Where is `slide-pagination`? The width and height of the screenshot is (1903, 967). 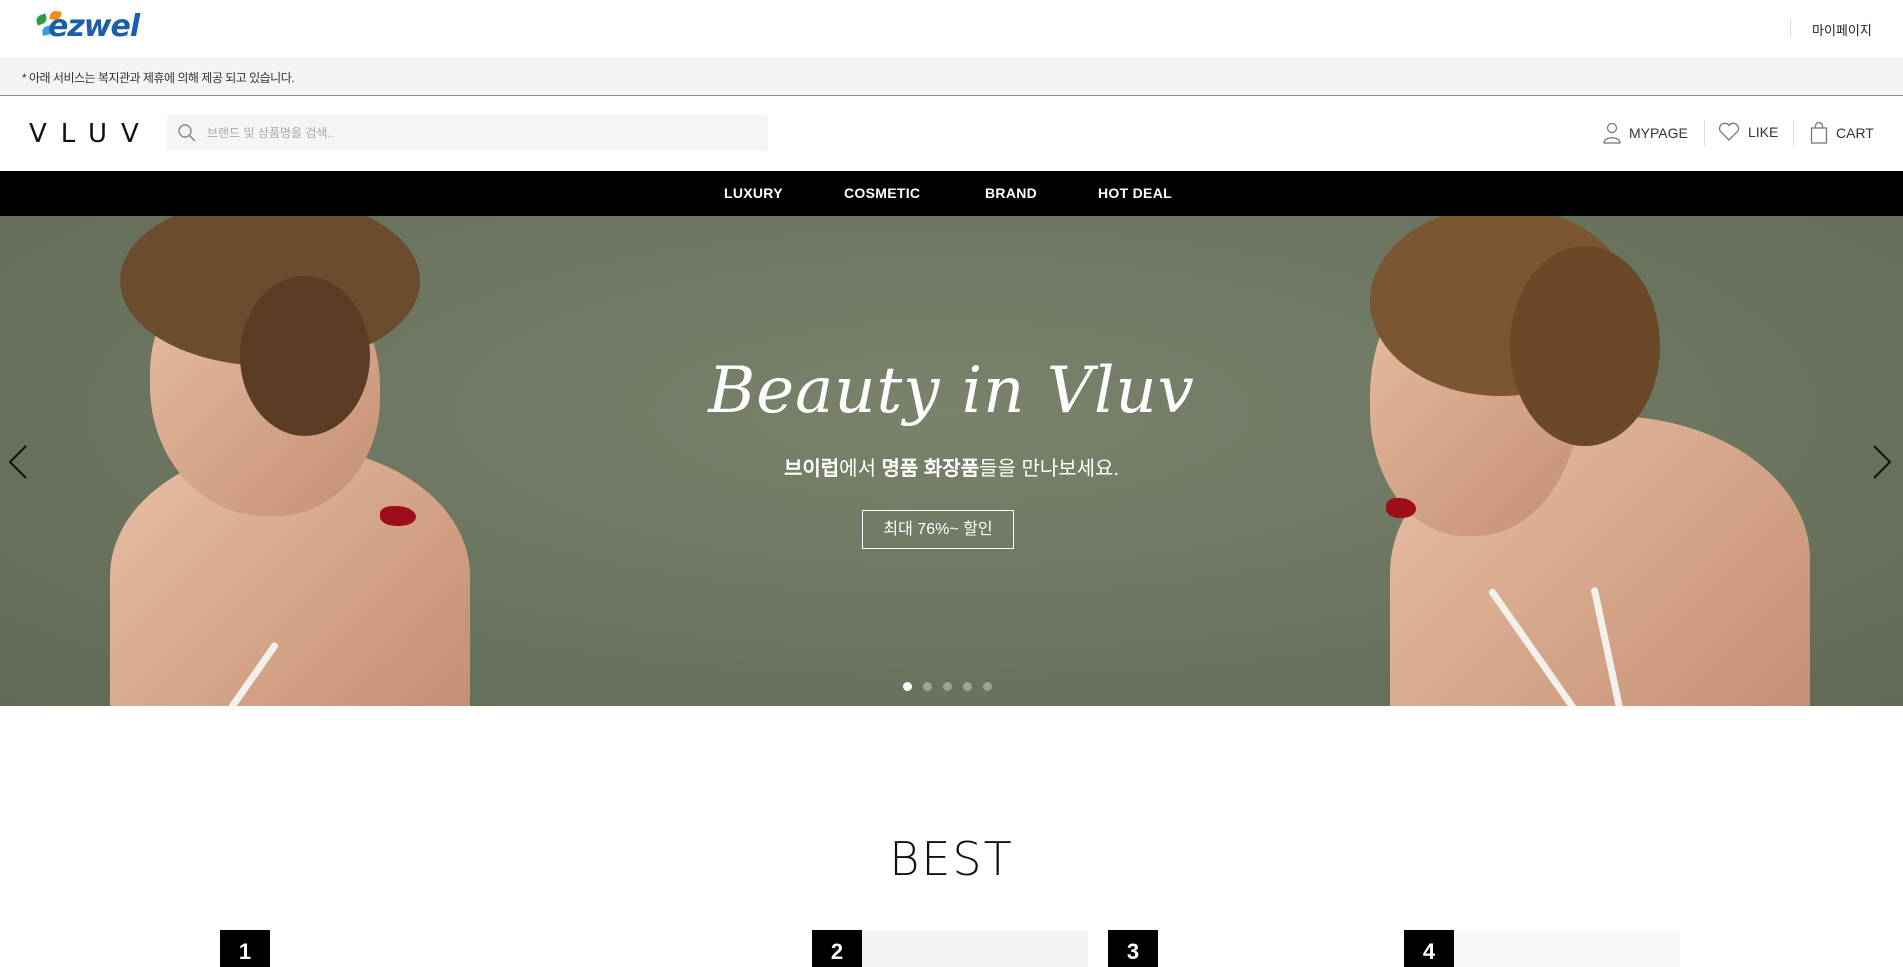
slide-pagination is located at coordinates (947, 686).